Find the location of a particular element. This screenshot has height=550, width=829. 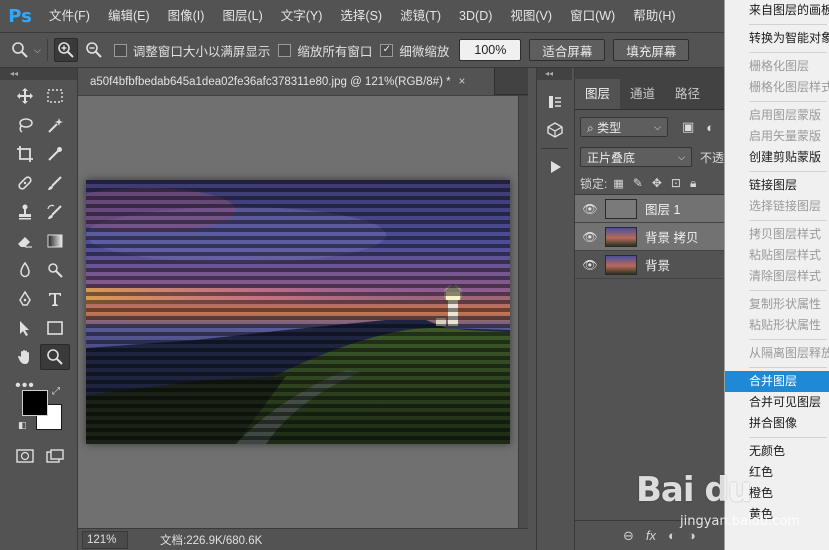

blend-mode-select: 正片叠底 ⌵ is located at coordinates (636, 157).